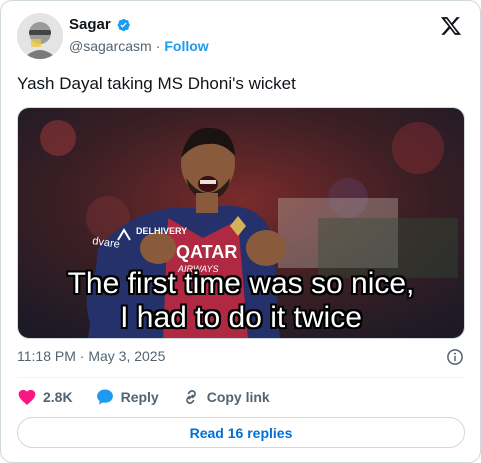 Image resolution: width=481 pixels, height=463 pixels. I want to click on jersey-sponsor-2: QATAR, so click(206, 252).